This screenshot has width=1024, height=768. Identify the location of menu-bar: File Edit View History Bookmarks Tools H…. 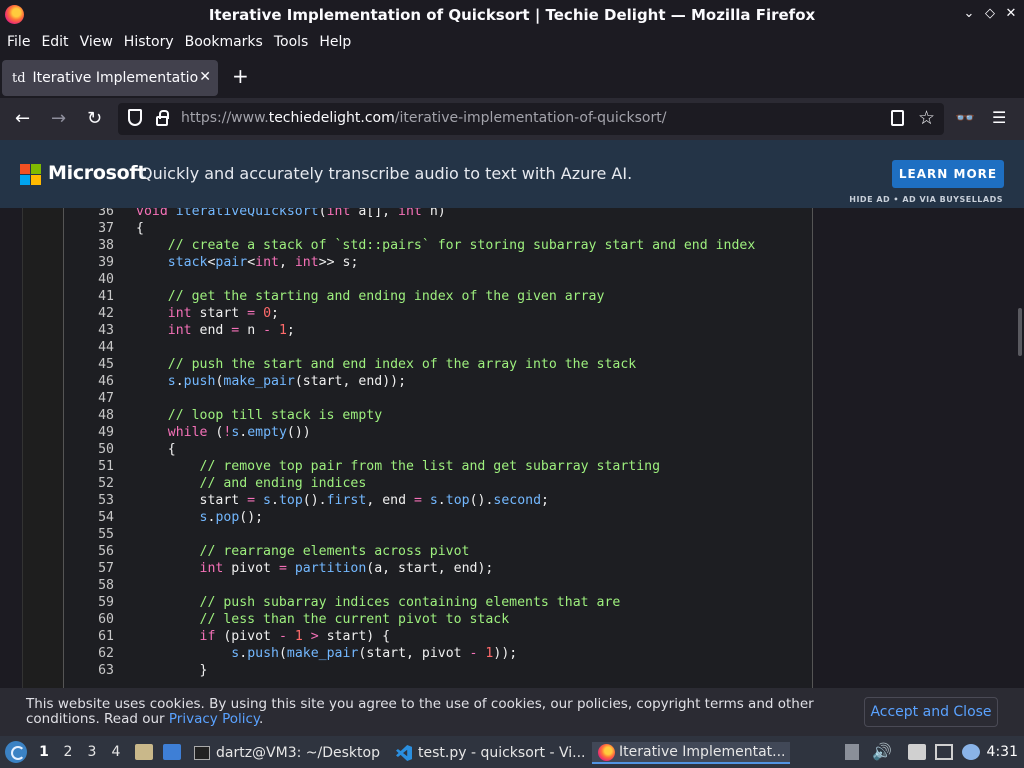
(512, 42).